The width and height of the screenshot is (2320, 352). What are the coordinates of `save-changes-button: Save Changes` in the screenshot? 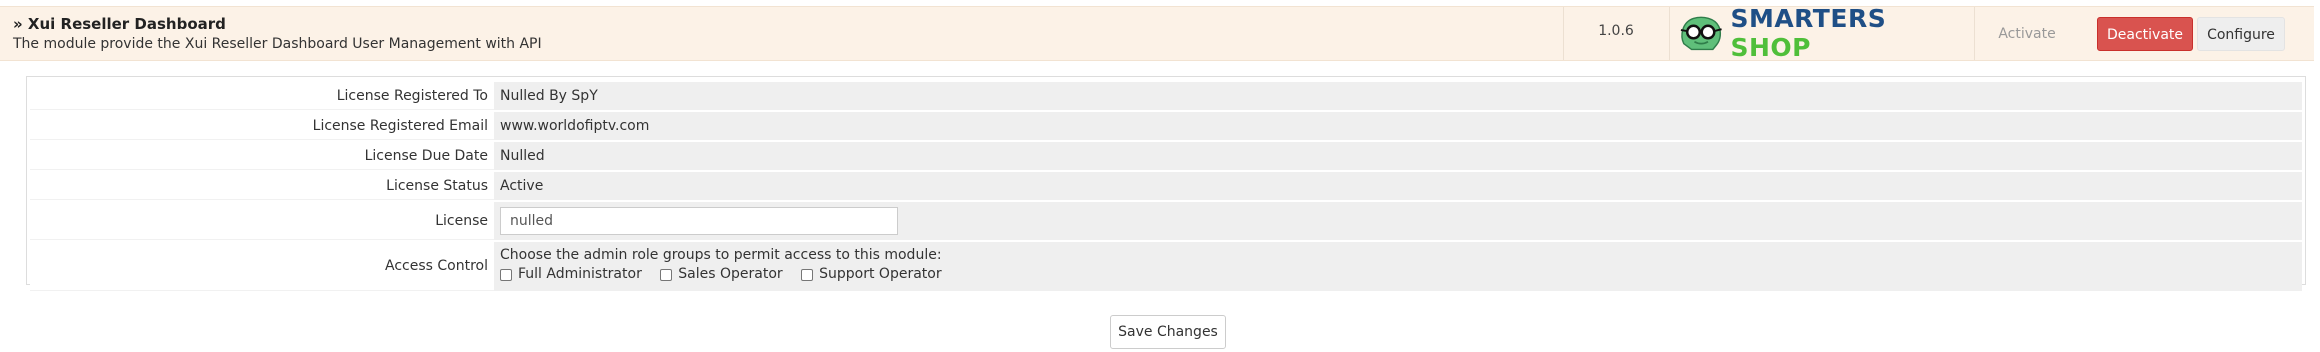 It's located at (1168, 332).